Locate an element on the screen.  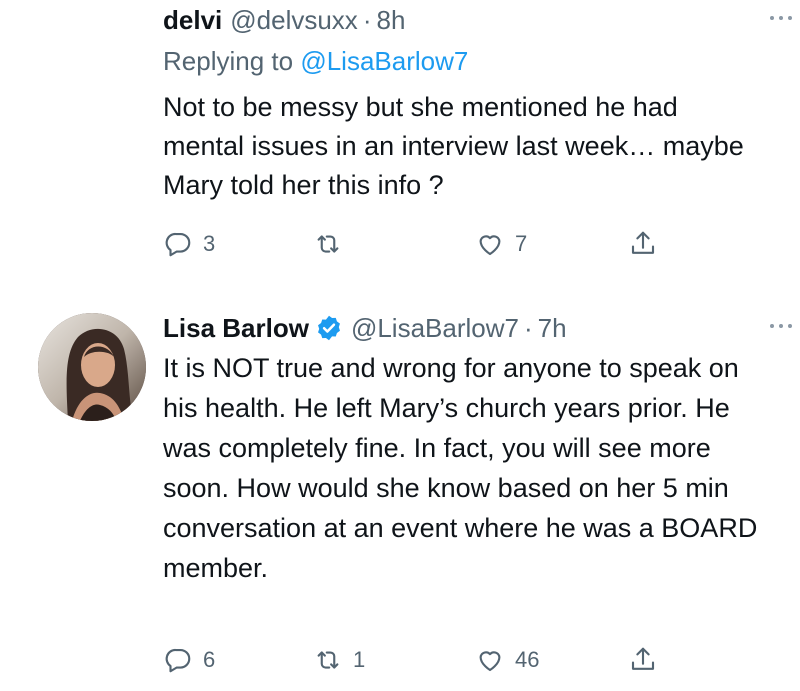
like-button: 7 is located at coordinates (501, 244).